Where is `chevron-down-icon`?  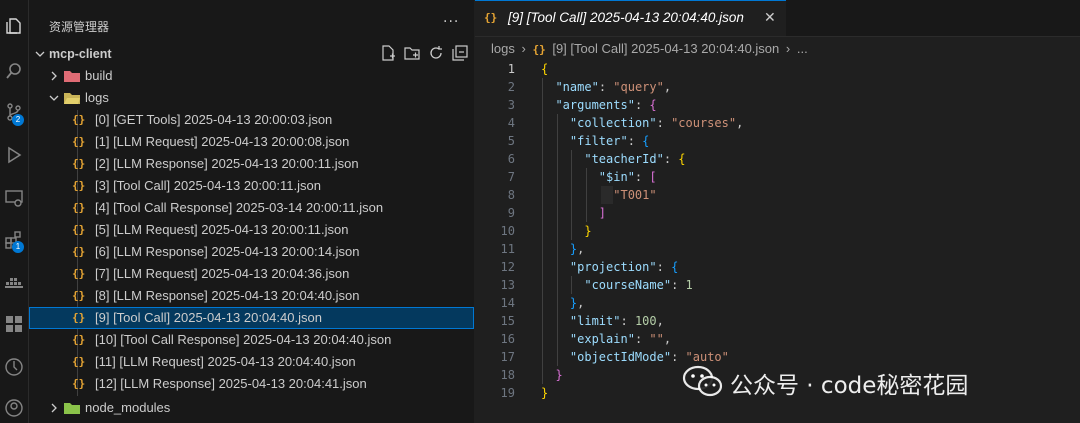
chevron-down-icon is located at coordinates (40, 54).